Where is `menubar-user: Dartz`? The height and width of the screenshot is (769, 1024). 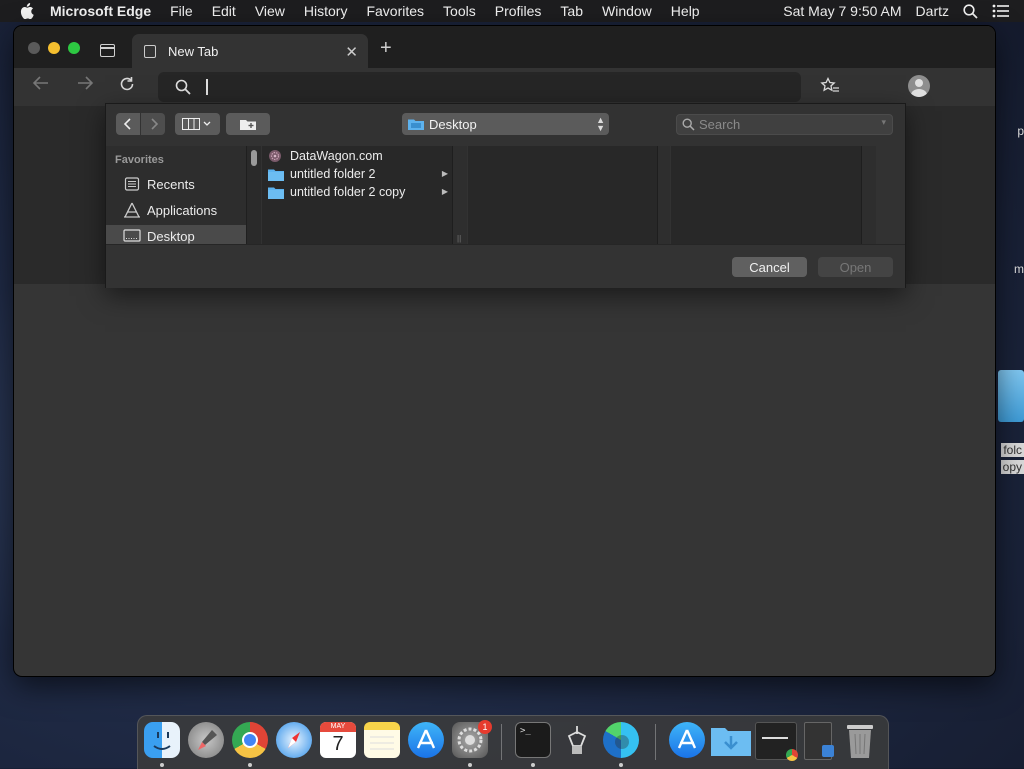
menubar-user: Dartz is located at coordinates (932, 11).